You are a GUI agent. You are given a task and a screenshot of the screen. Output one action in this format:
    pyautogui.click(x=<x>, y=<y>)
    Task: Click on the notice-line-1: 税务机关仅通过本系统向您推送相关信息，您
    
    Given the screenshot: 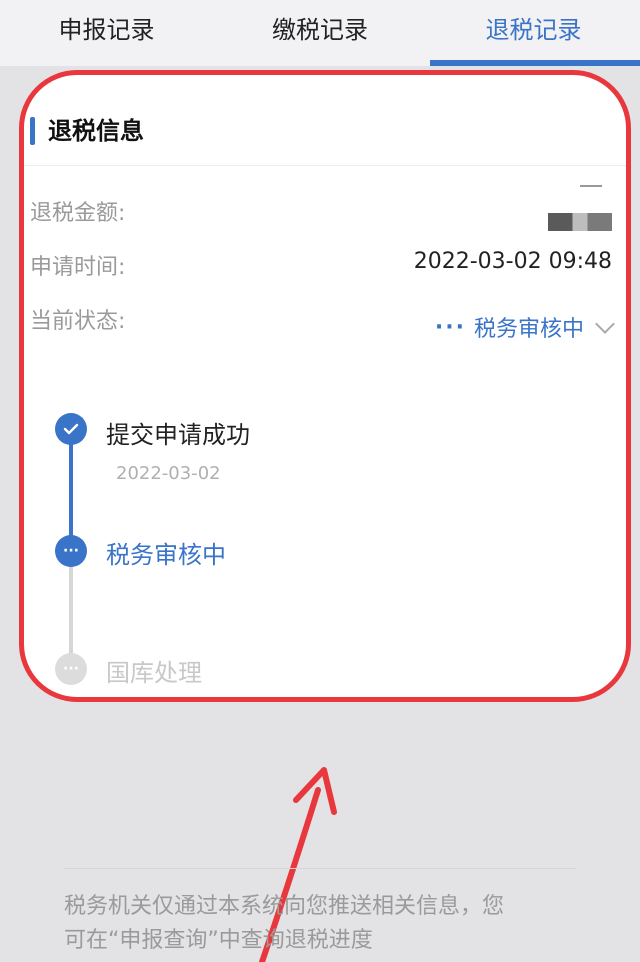 What is the action you would take?
    pyautogui.click(x=284, y=906)
    